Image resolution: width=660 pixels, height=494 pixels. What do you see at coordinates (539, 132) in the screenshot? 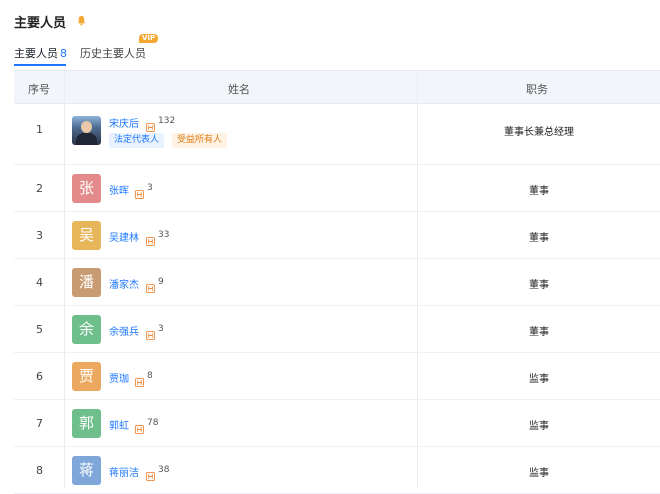
I see `position-value: 董事长兼总经理` at bounding box center [539, 132].